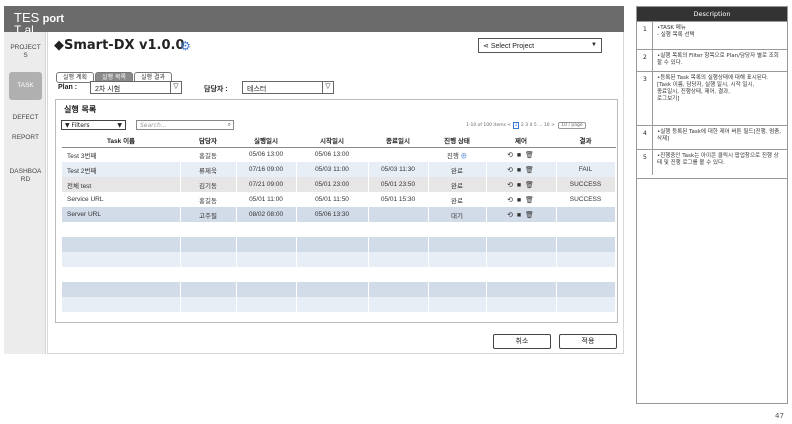 This screenshot has height=424, width=792. Describe the element at coordinates (266, 140) in the screenshot. I see `col-run-time: 실행일시` at that location.